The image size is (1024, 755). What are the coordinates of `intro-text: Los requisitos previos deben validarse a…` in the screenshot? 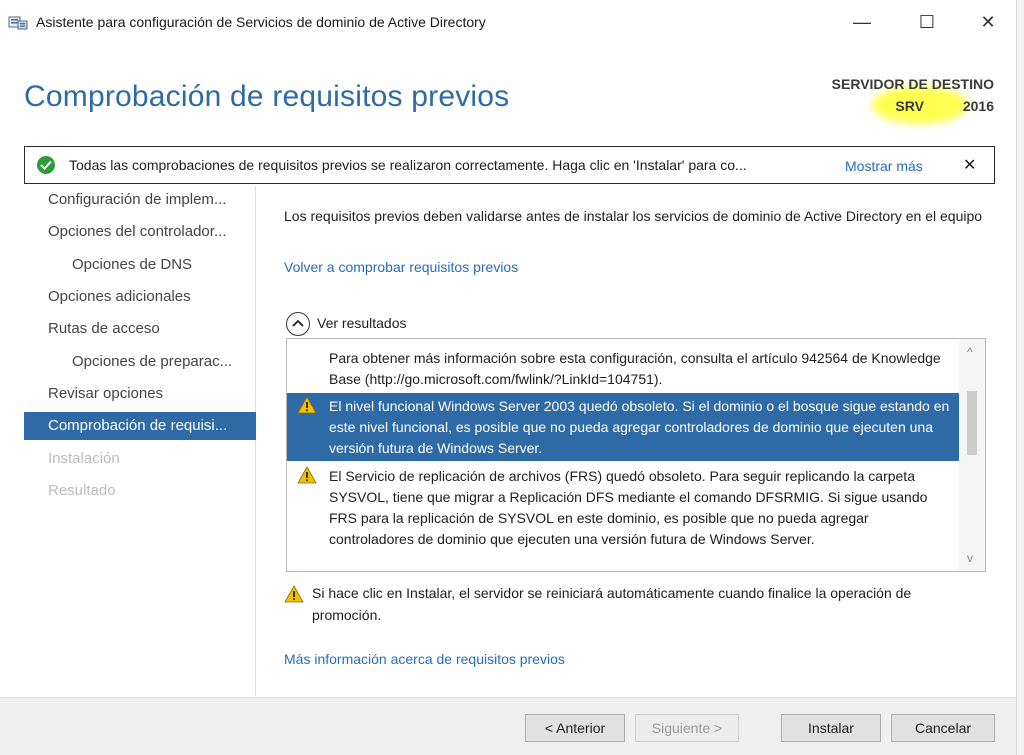 It's located at (633, 216).